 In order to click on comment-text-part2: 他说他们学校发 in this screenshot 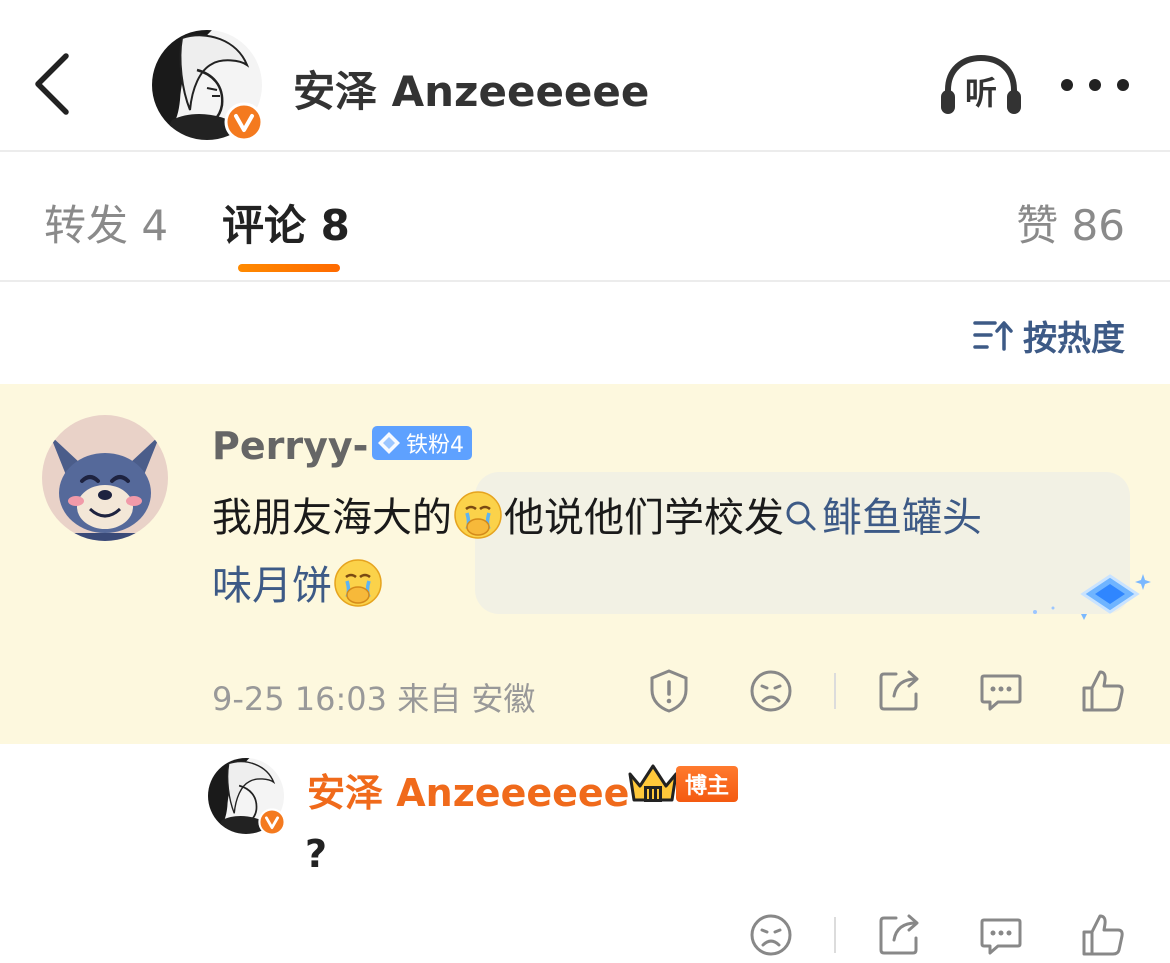, I will do `click(644, 518)`.